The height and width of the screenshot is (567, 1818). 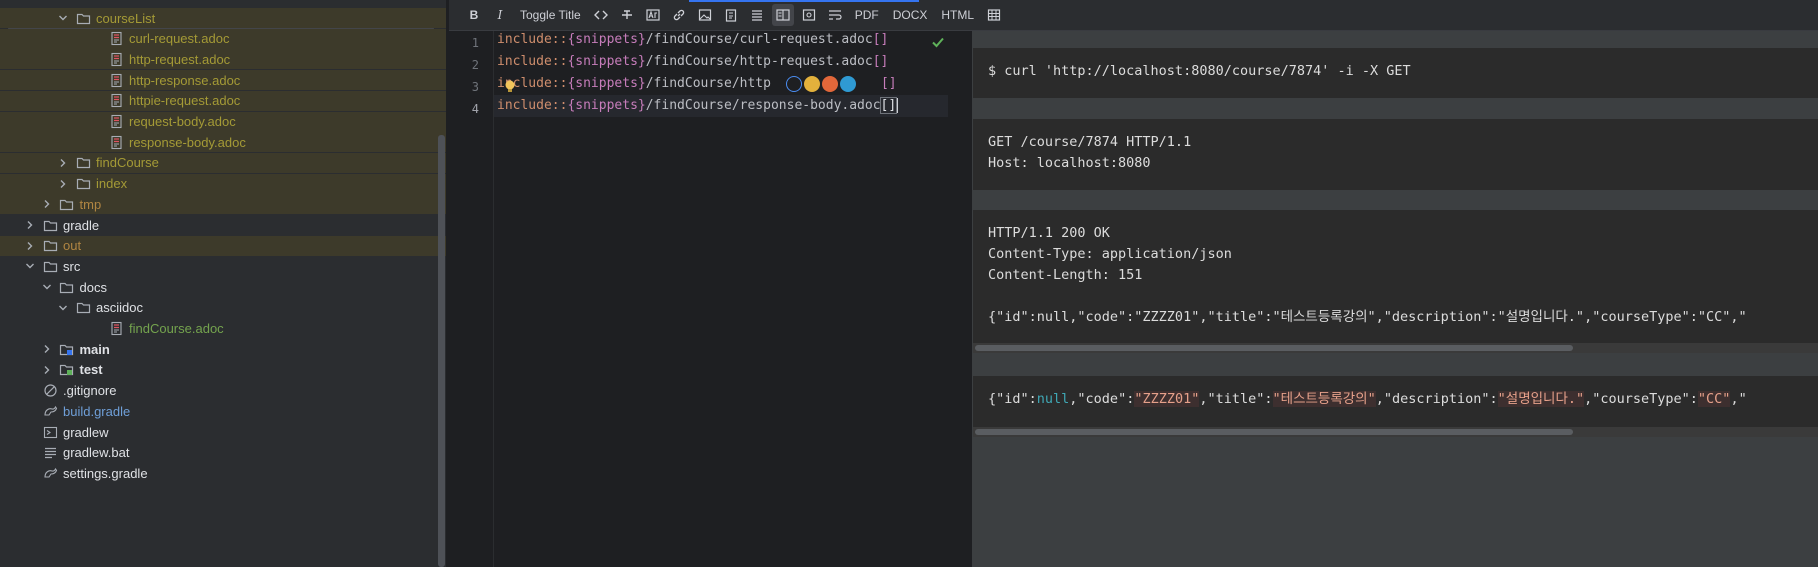 I want to click on tree-item: index, so click(x=223, y=183).